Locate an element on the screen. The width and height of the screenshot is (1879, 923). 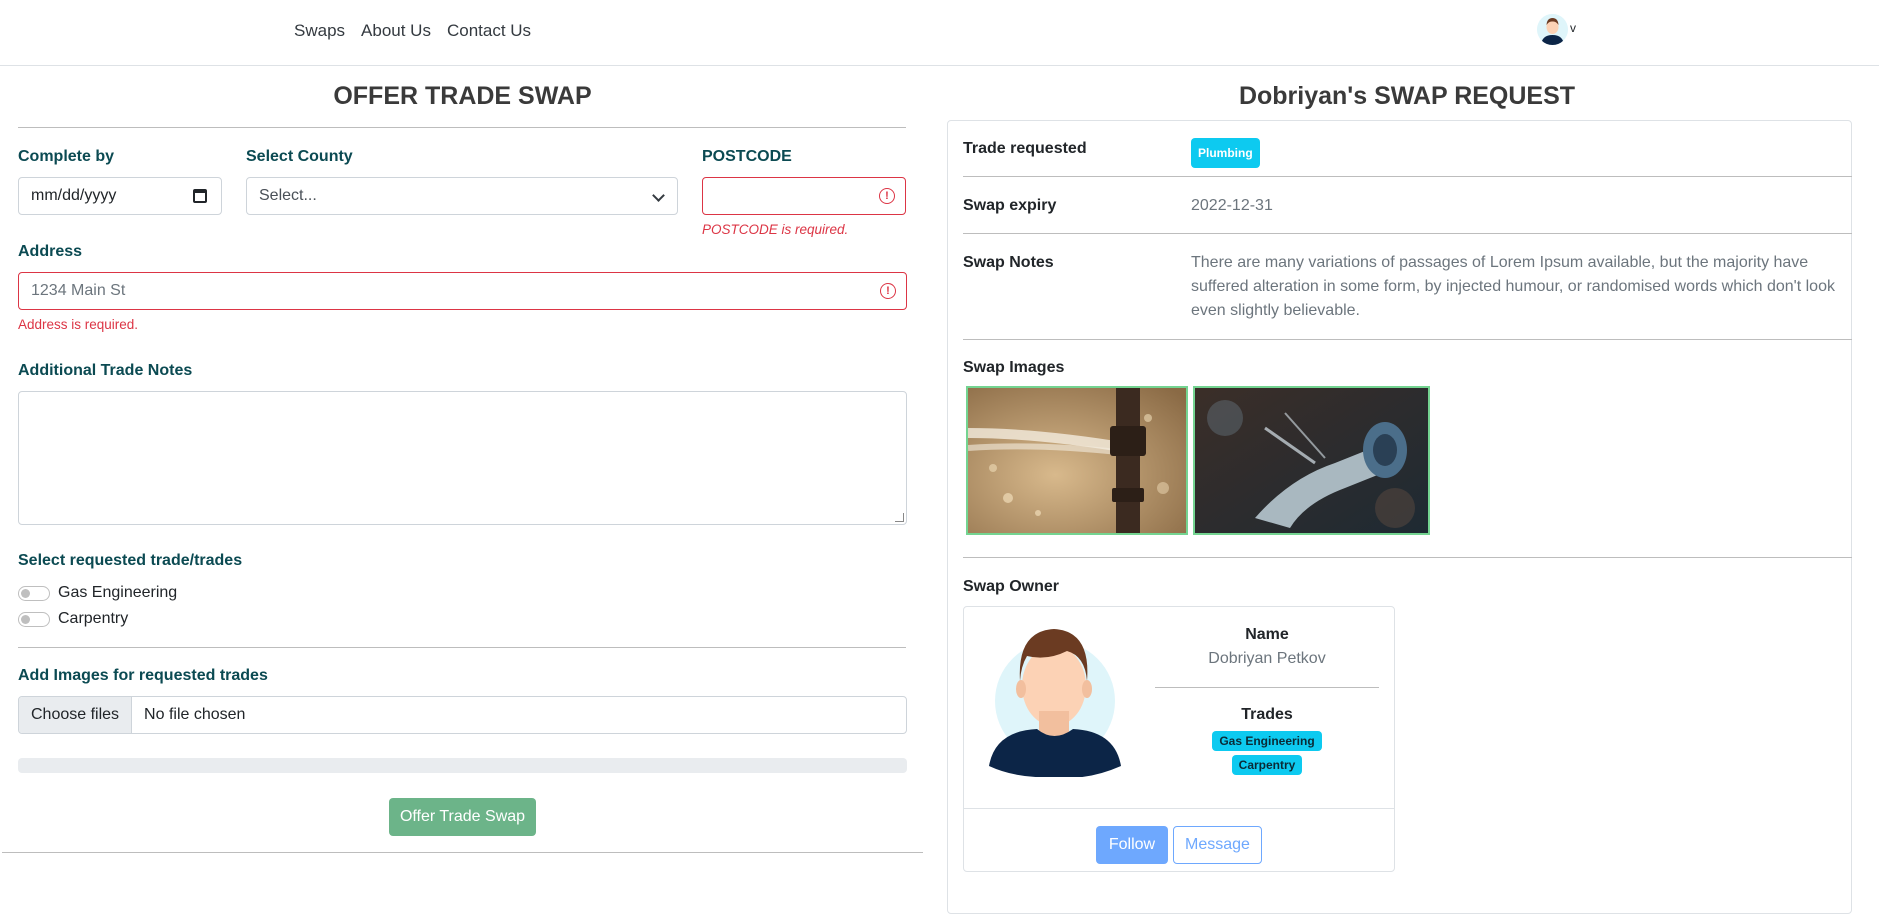
owner-avatar is located at coordinates (1055, 701).